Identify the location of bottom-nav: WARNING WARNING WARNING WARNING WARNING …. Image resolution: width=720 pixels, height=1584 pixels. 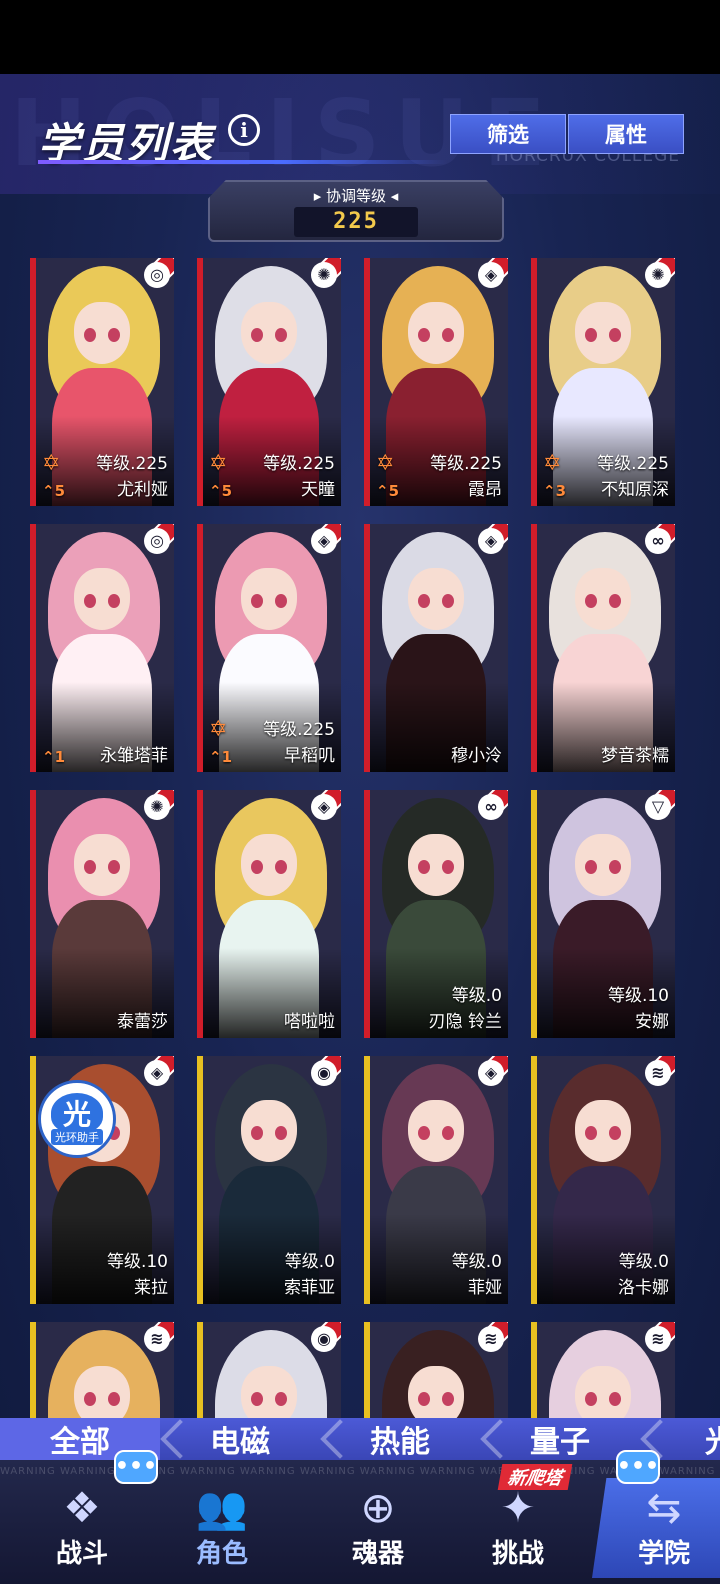
(360, 1517).